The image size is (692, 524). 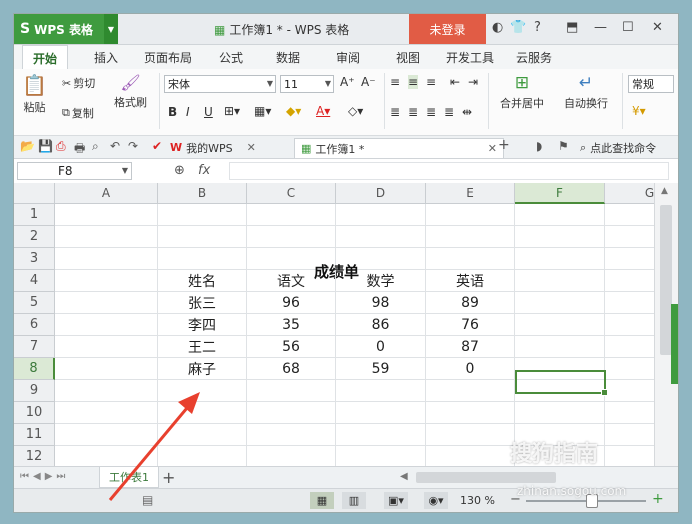 I want to click on maximize-icon: ☐, so click(x=628, y=27).